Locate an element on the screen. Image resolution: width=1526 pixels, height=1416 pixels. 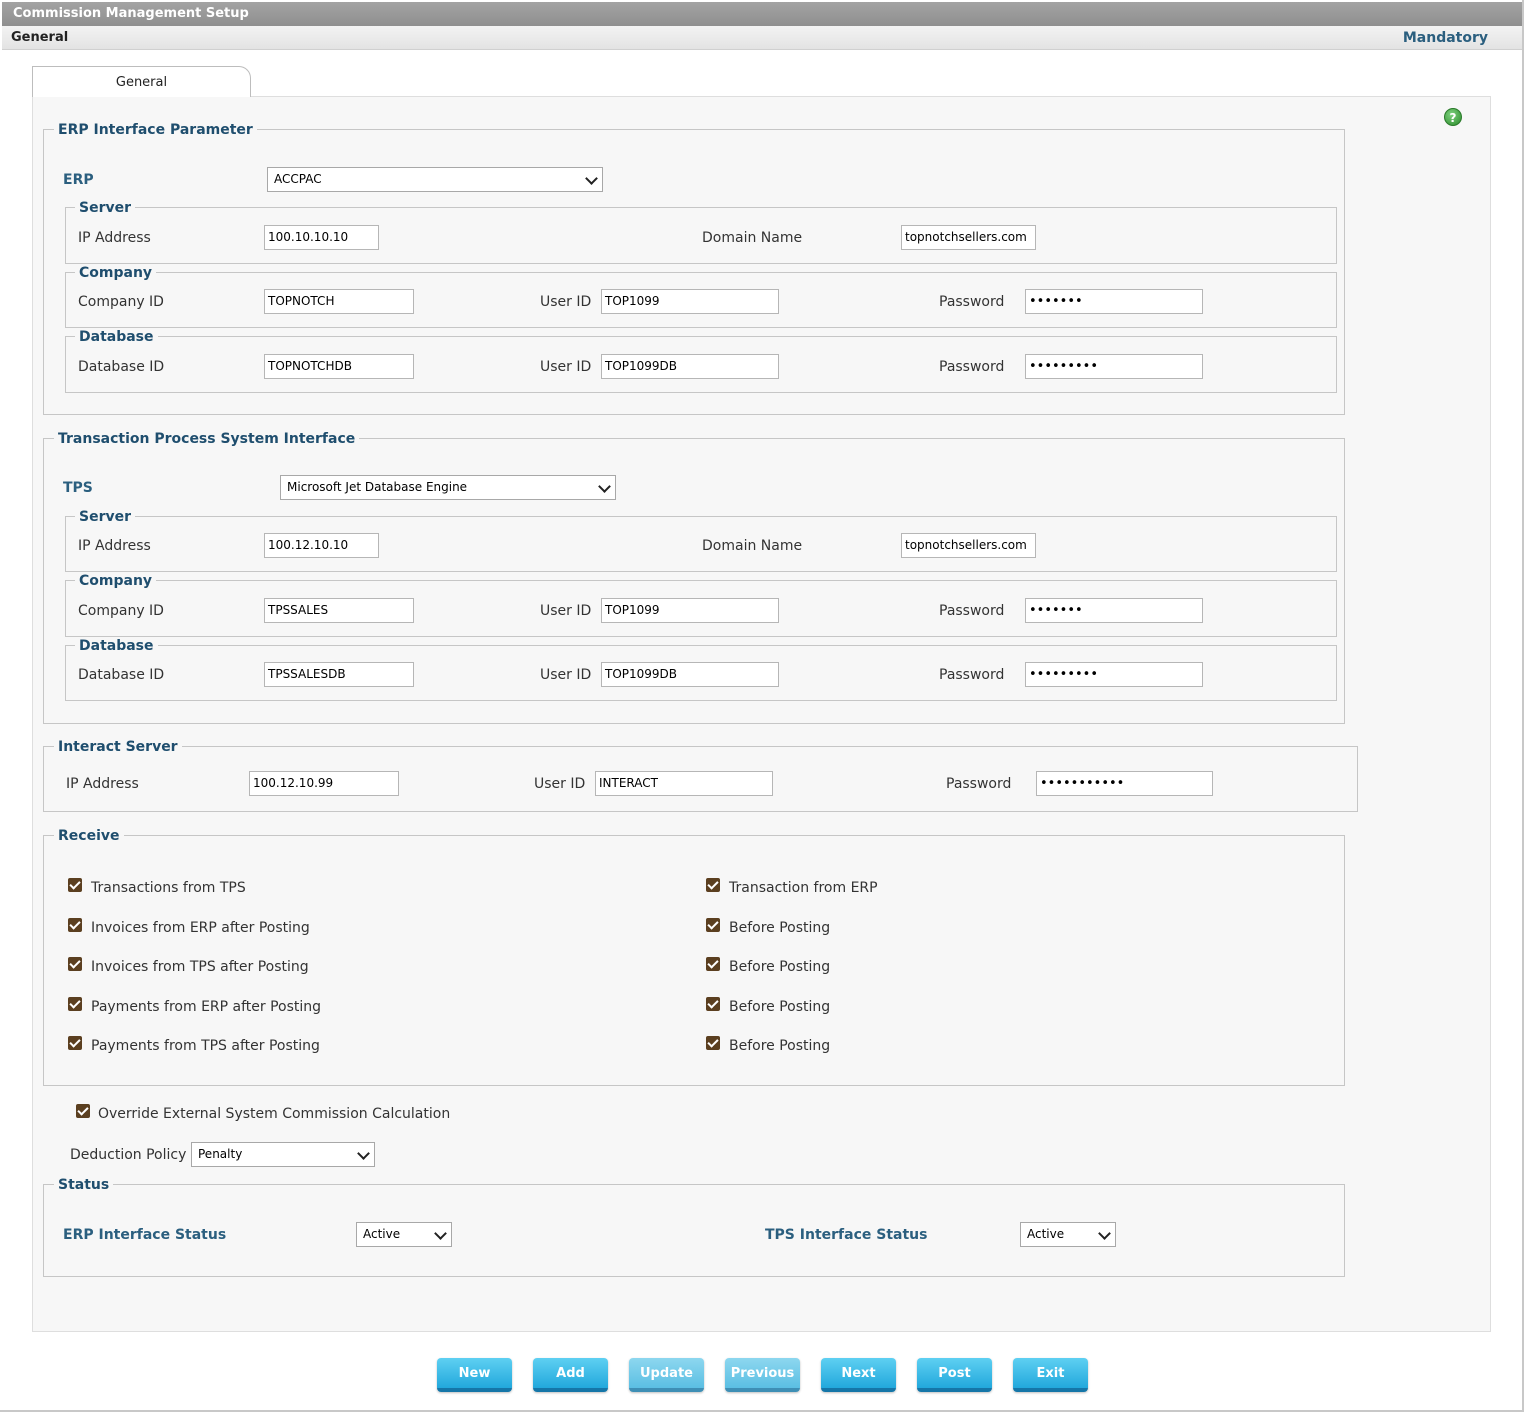
erp-company-user-input: TOP1099 is located at coordinates (690, 301).